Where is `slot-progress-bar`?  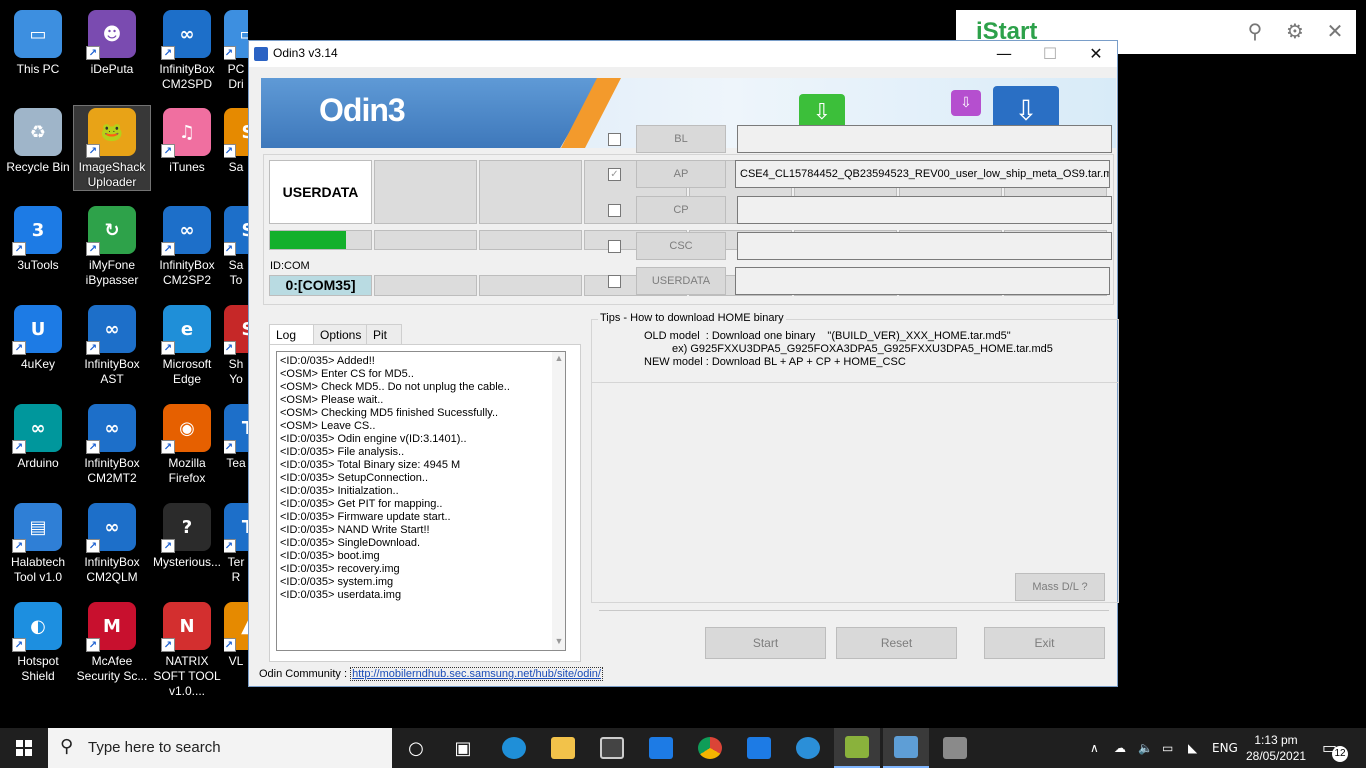
slot-progress-bar is located at coordinates (320, 240).